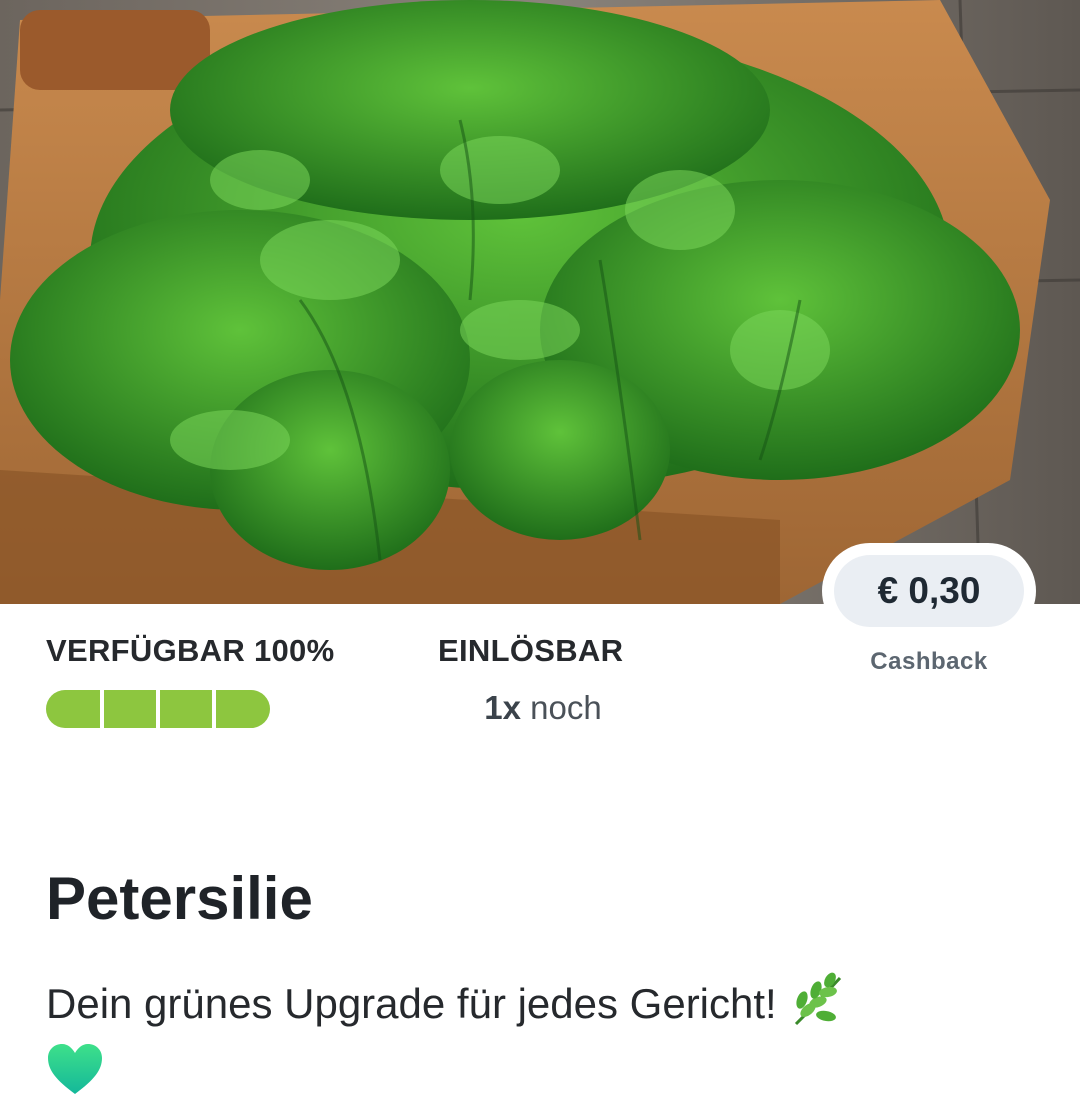 Image resolution: width=1080 pixels, height=1102 pixels. I want to click on cashback-label: Cashback, so click(929, 661).